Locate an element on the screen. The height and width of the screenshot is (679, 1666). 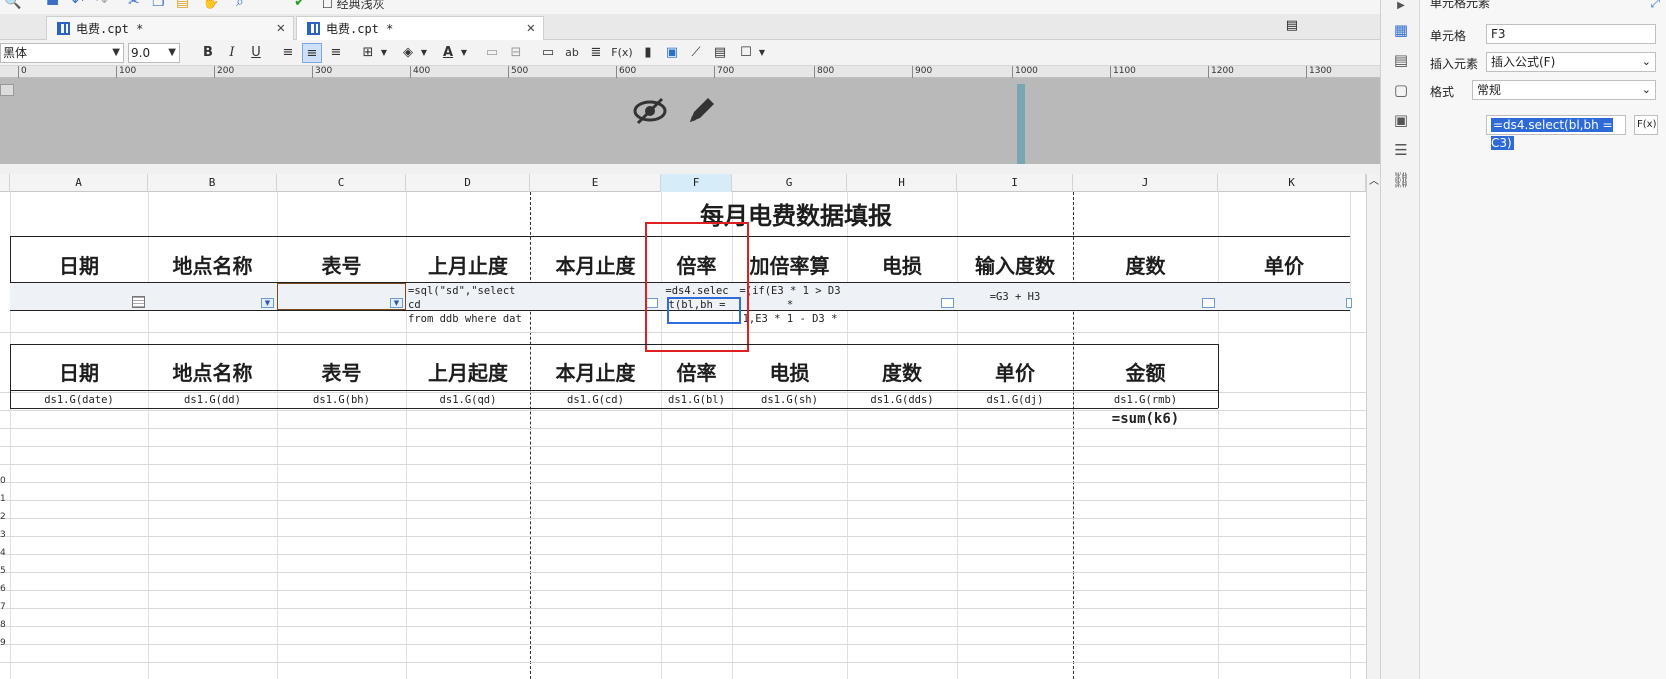
row-number: 7 is located at coordinates (5, 607).